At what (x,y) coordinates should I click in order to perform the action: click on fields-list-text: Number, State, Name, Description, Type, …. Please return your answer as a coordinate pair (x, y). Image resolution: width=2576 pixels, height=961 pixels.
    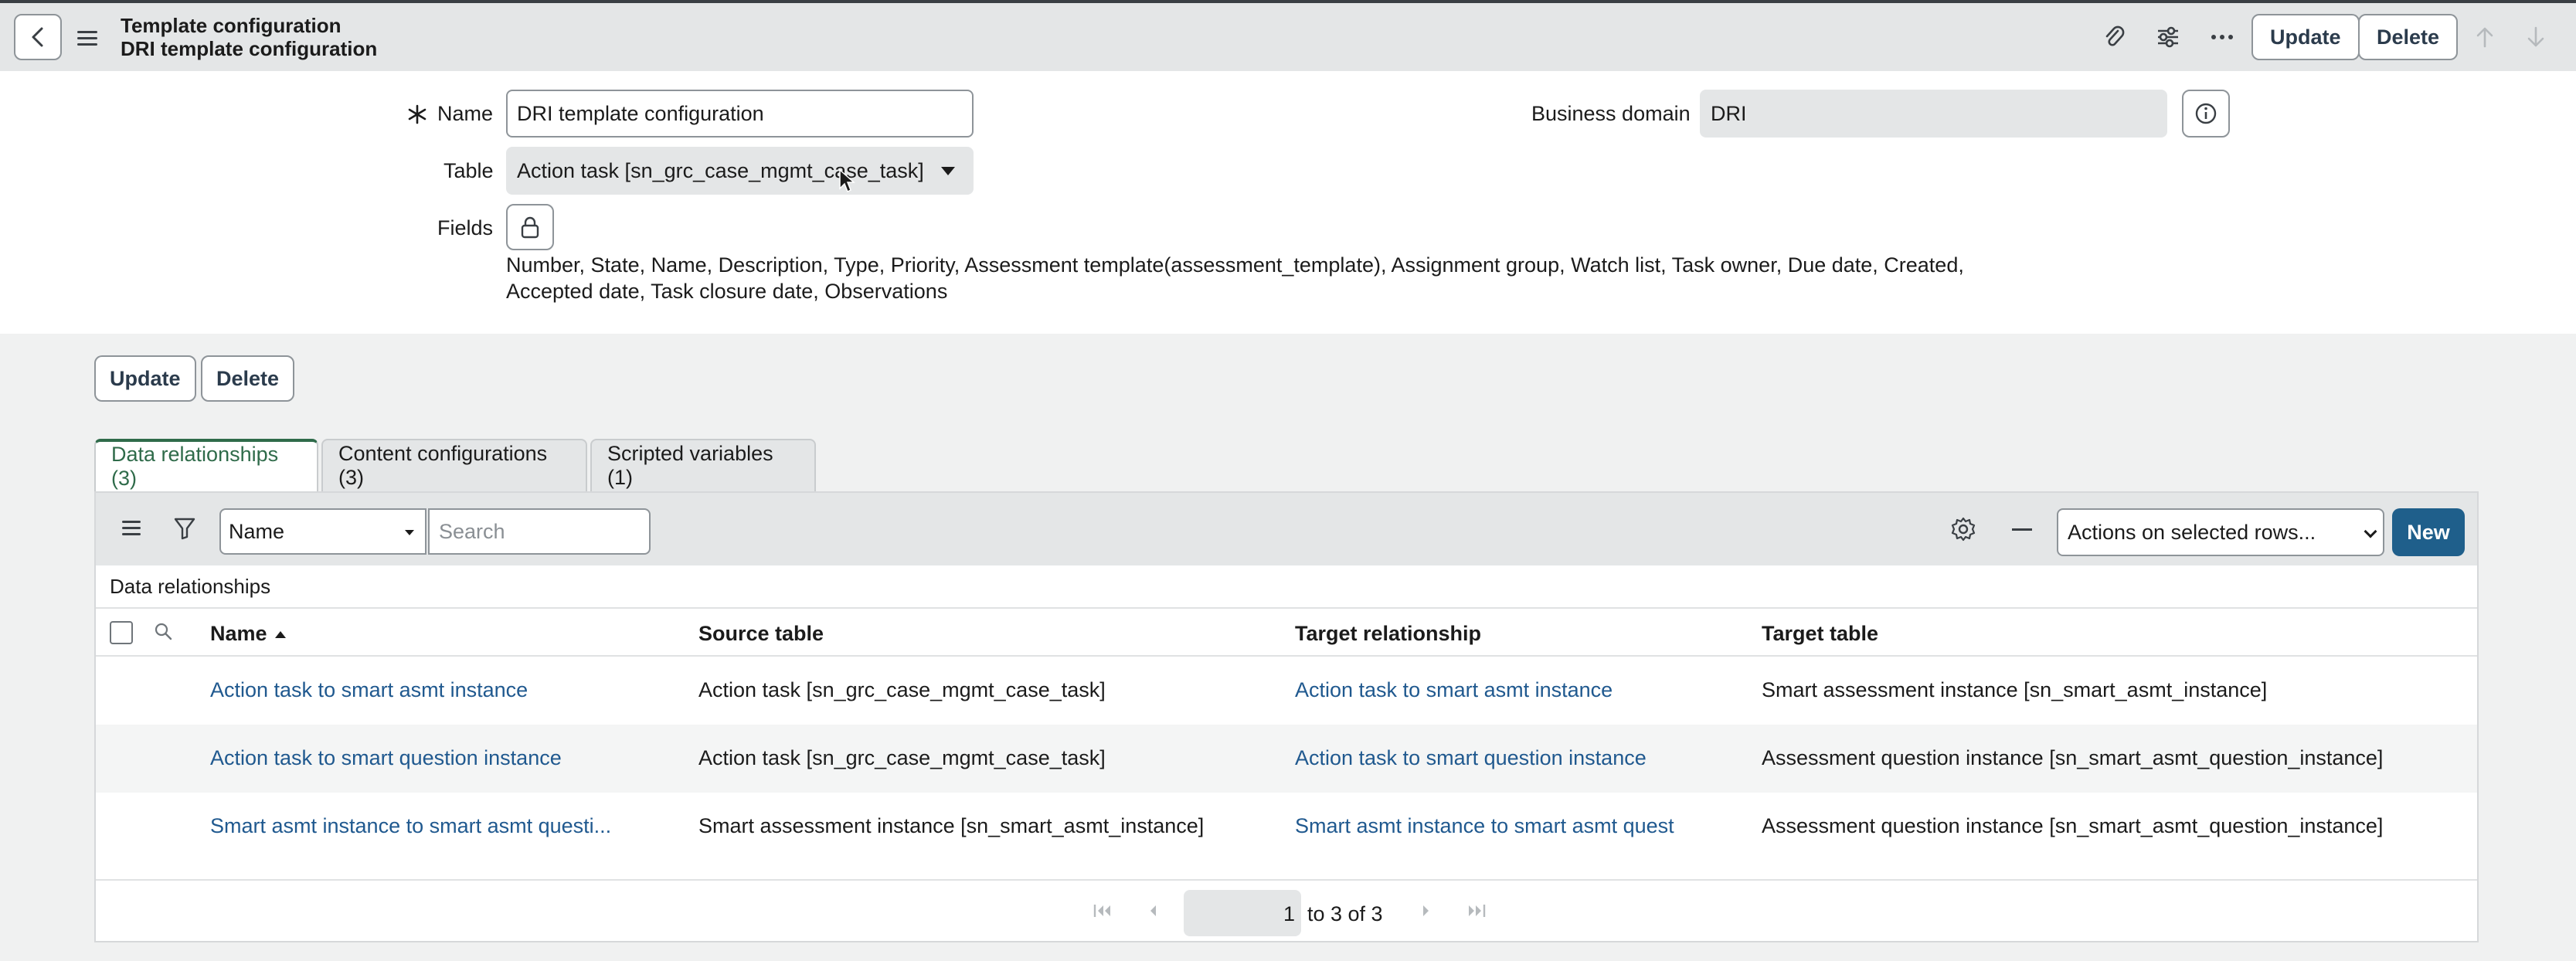
    Looking at the image, I should click on (1235, 278).